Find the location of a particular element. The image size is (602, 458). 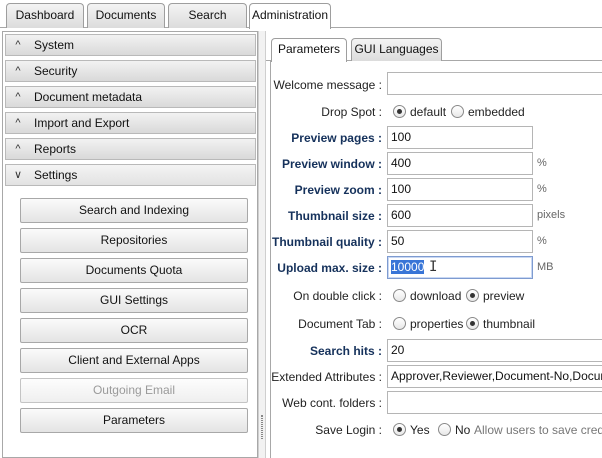

upload-max-size-label: Upload max. size : is located at coordinates (329, 268).